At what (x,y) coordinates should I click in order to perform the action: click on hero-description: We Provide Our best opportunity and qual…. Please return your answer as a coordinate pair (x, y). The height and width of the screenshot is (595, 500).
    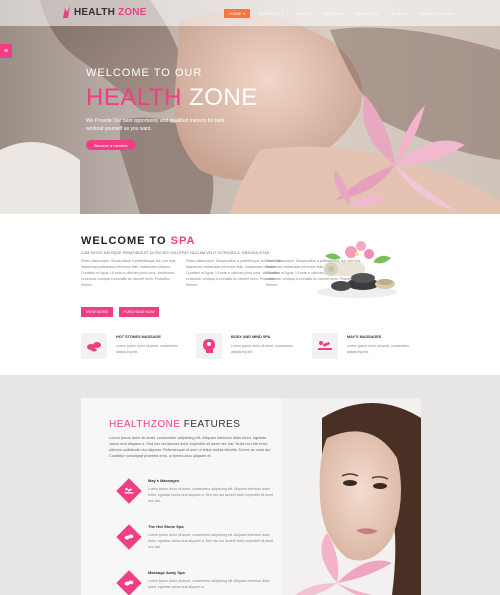
    Looking at the image, I should click on (155, 125).